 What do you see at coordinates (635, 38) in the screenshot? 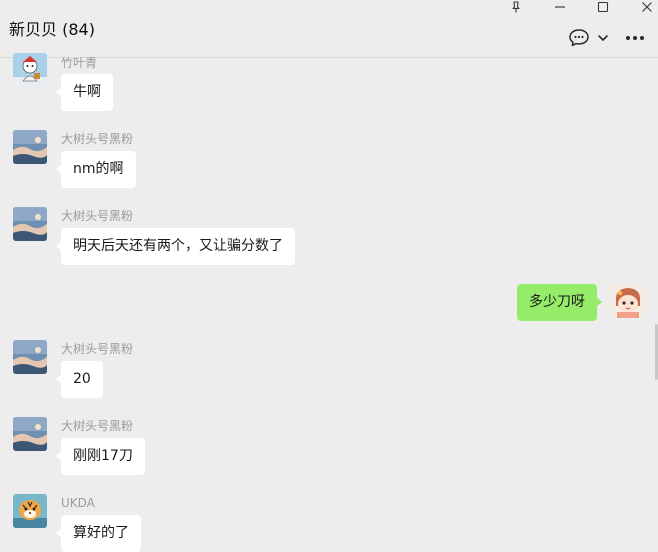
I see `more-icon` at bounding box center [635, 38].